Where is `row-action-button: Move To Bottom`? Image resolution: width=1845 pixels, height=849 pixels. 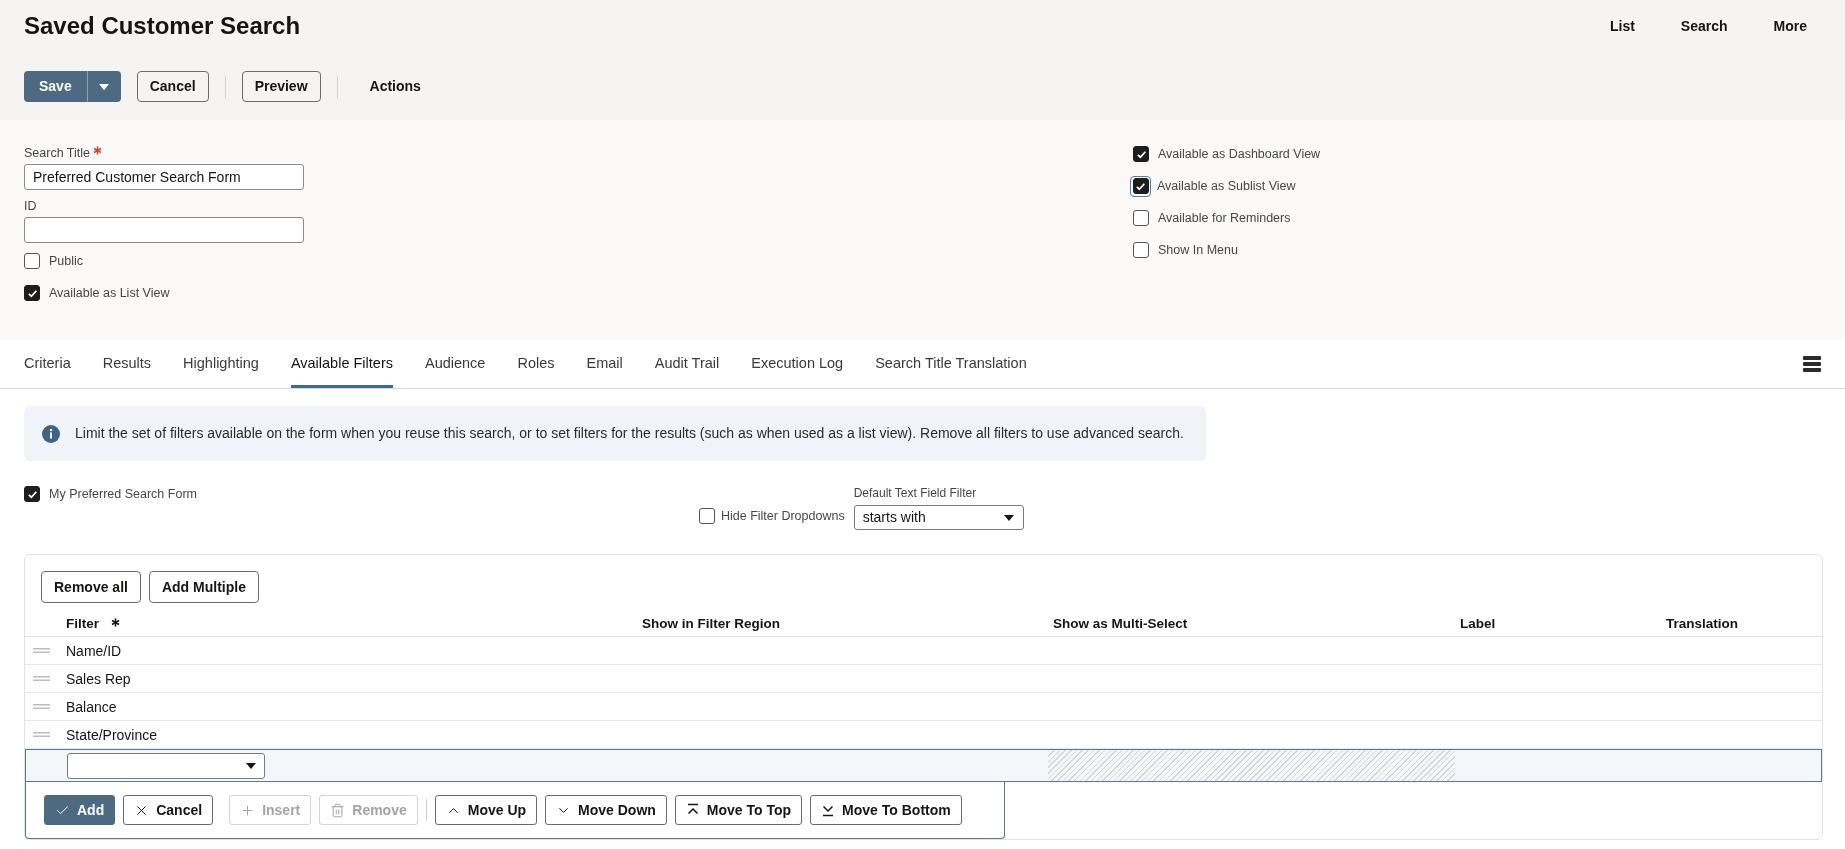
row-action-button: Move To Bottom is located at coordinates (886, 810).